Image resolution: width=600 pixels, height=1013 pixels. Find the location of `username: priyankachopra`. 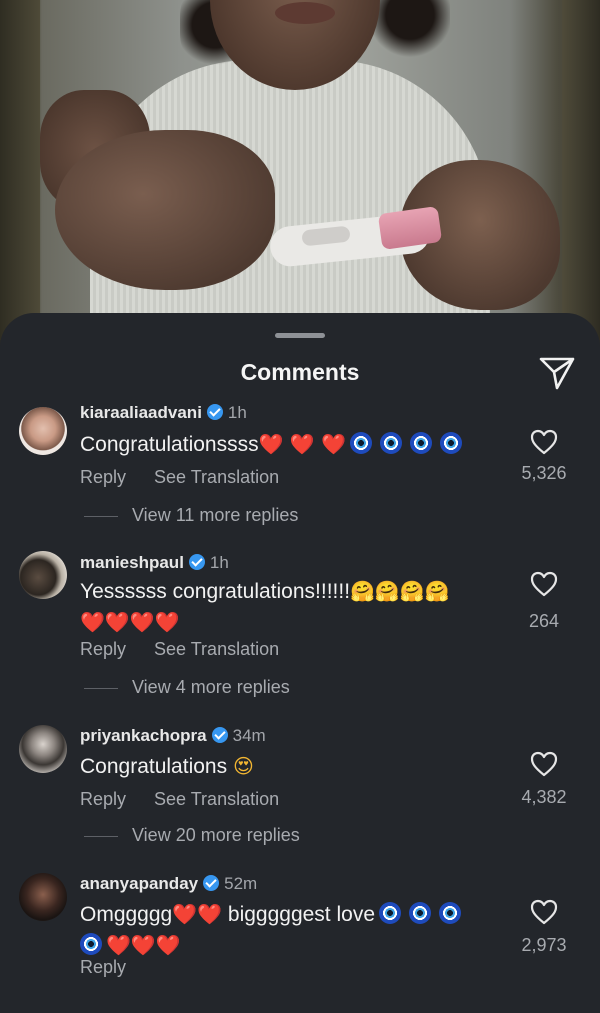

username: priyankachopra is located at coordinates (143, 735).